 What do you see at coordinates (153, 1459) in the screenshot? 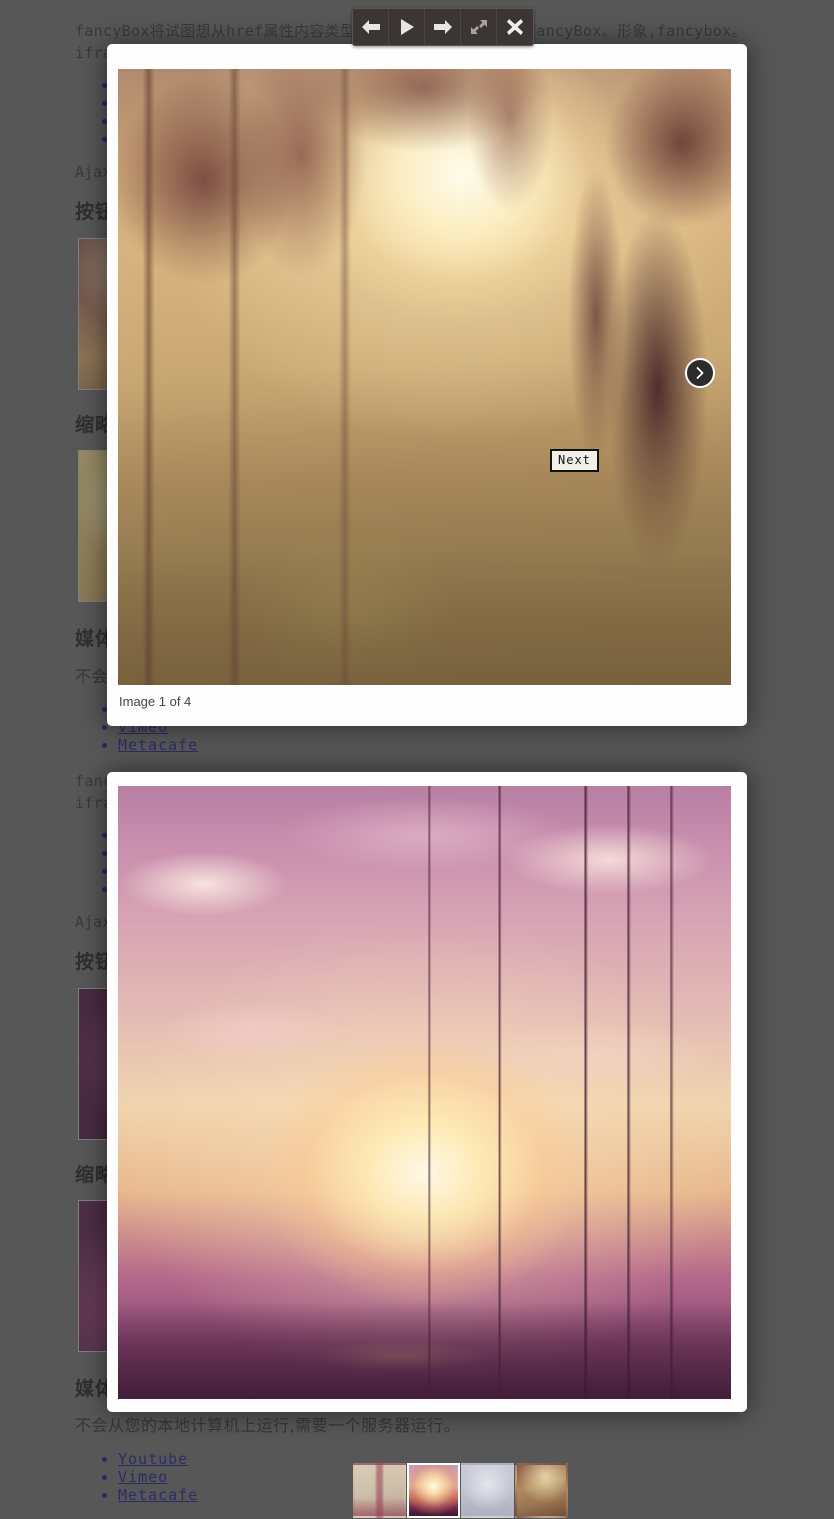
I see `link-youtube-2: Youtube` at bounding box center [153, 1459].